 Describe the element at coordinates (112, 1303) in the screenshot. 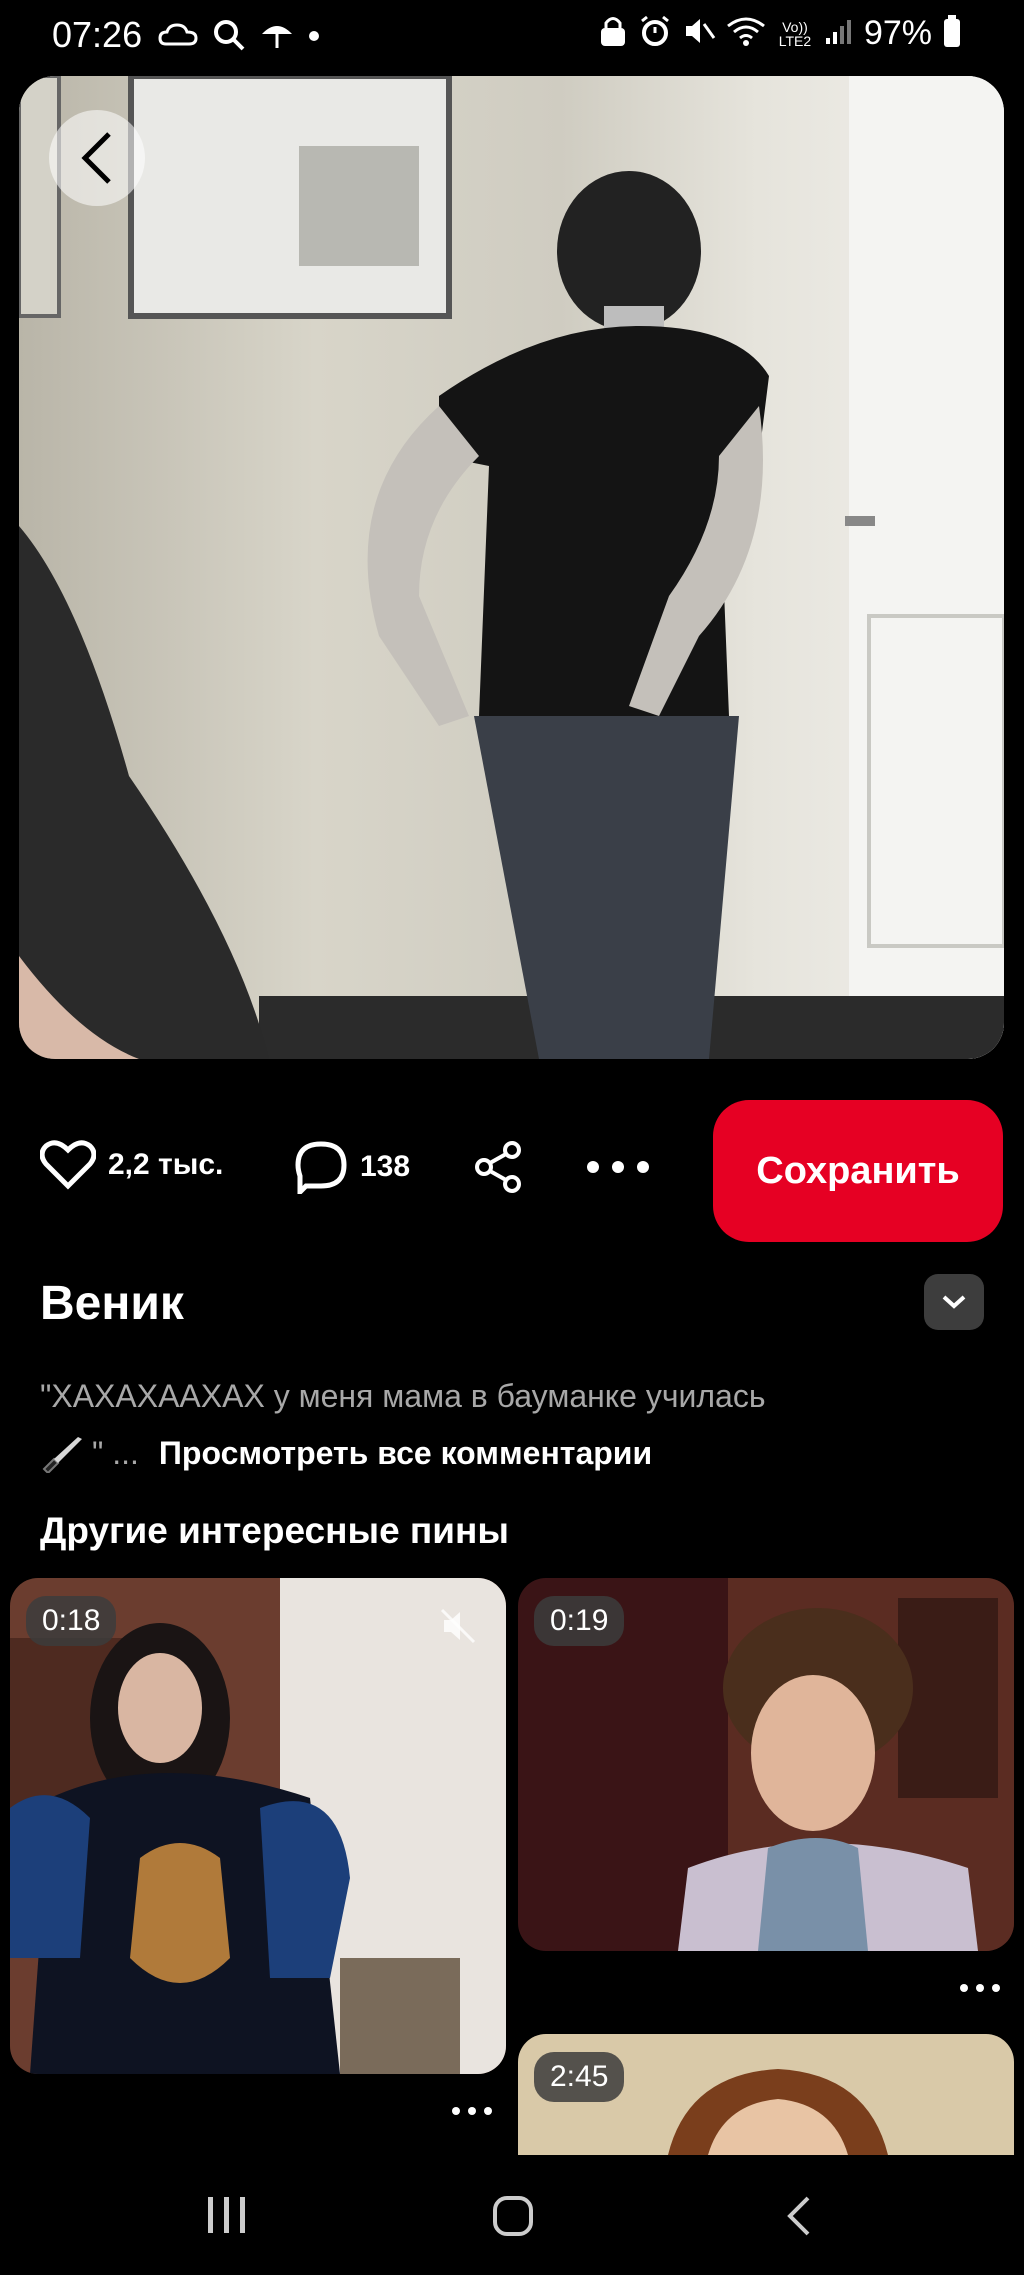

I see `pin-title: Веник` at that location.